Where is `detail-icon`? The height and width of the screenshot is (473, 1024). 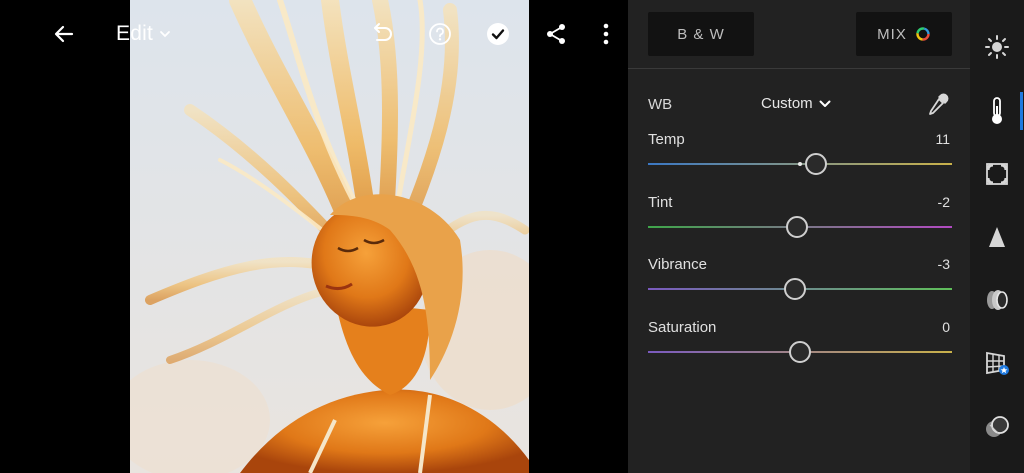
detail-icon is located at coordinates (997, 237).